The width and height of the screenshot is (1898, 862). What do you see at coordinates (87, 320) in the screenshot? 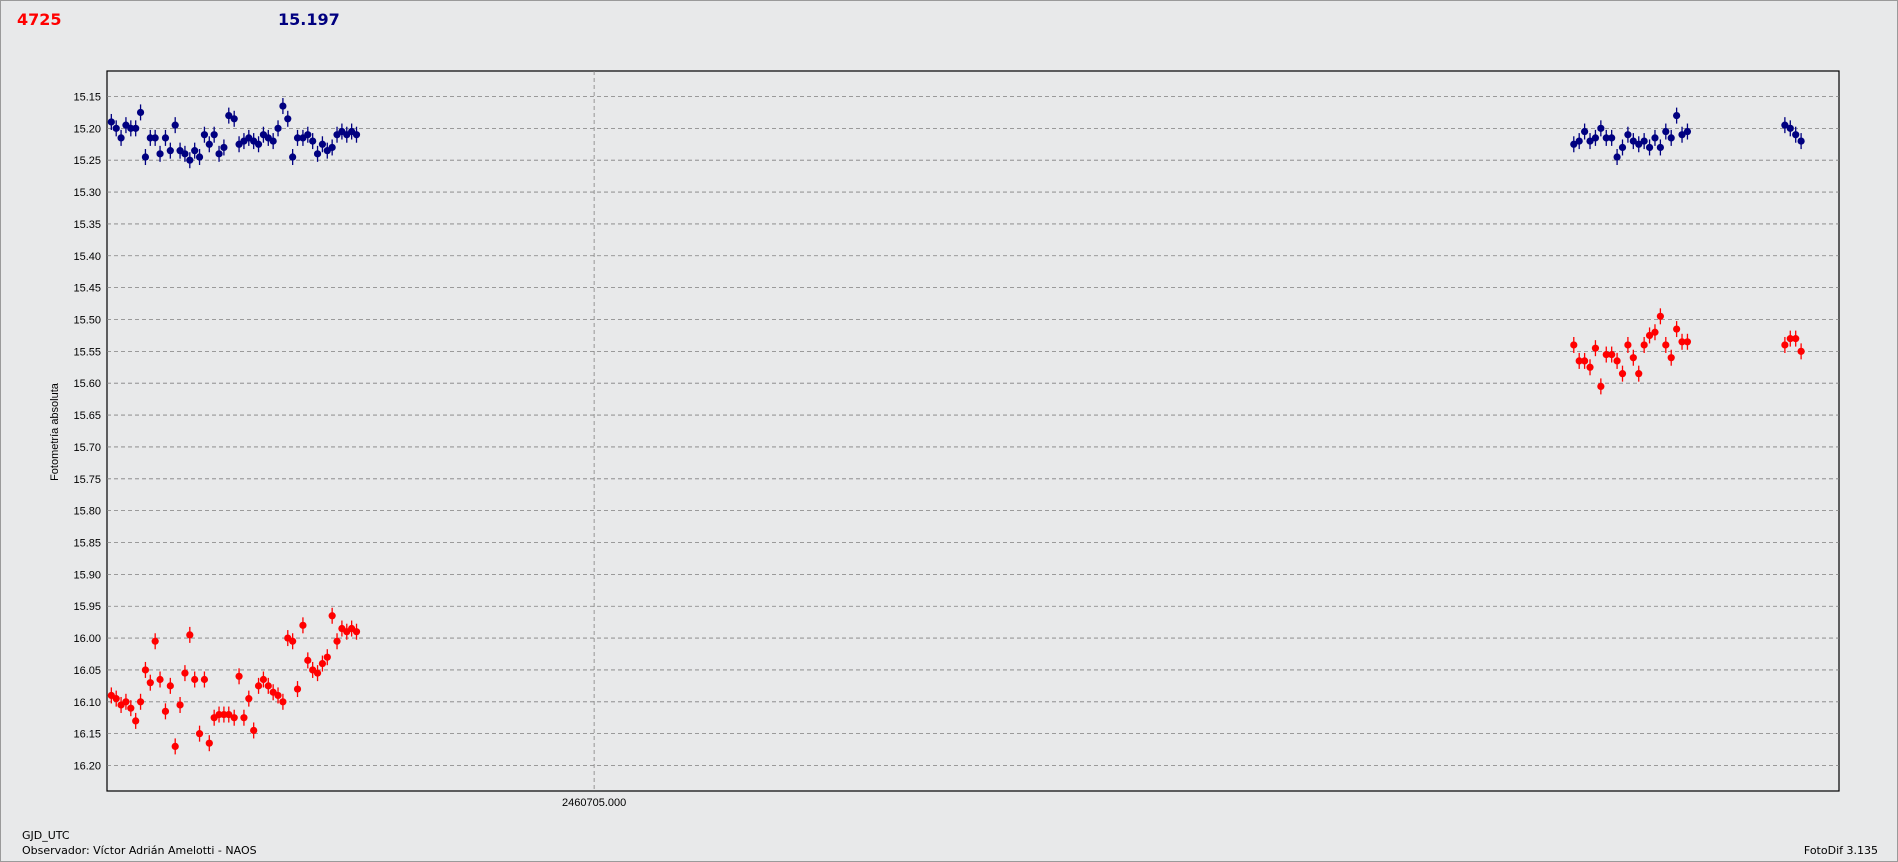
I see `y-tick-label: 15.50` at bounding box center [87, 320].